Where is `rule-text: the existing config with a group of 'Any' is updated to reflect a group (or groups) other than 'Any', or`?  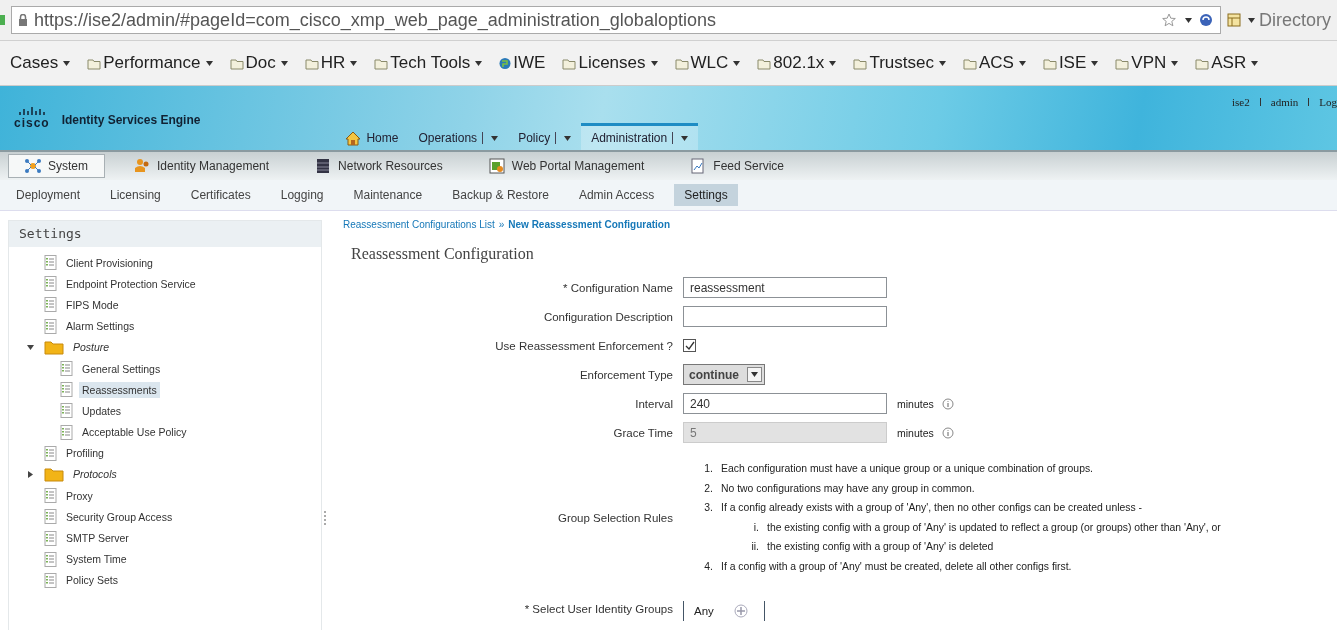 rule-text: the existing config with a group of 'Any' is updated to reflect a group (or groups) other than 'Any', or is located at coordinates (994, 527).